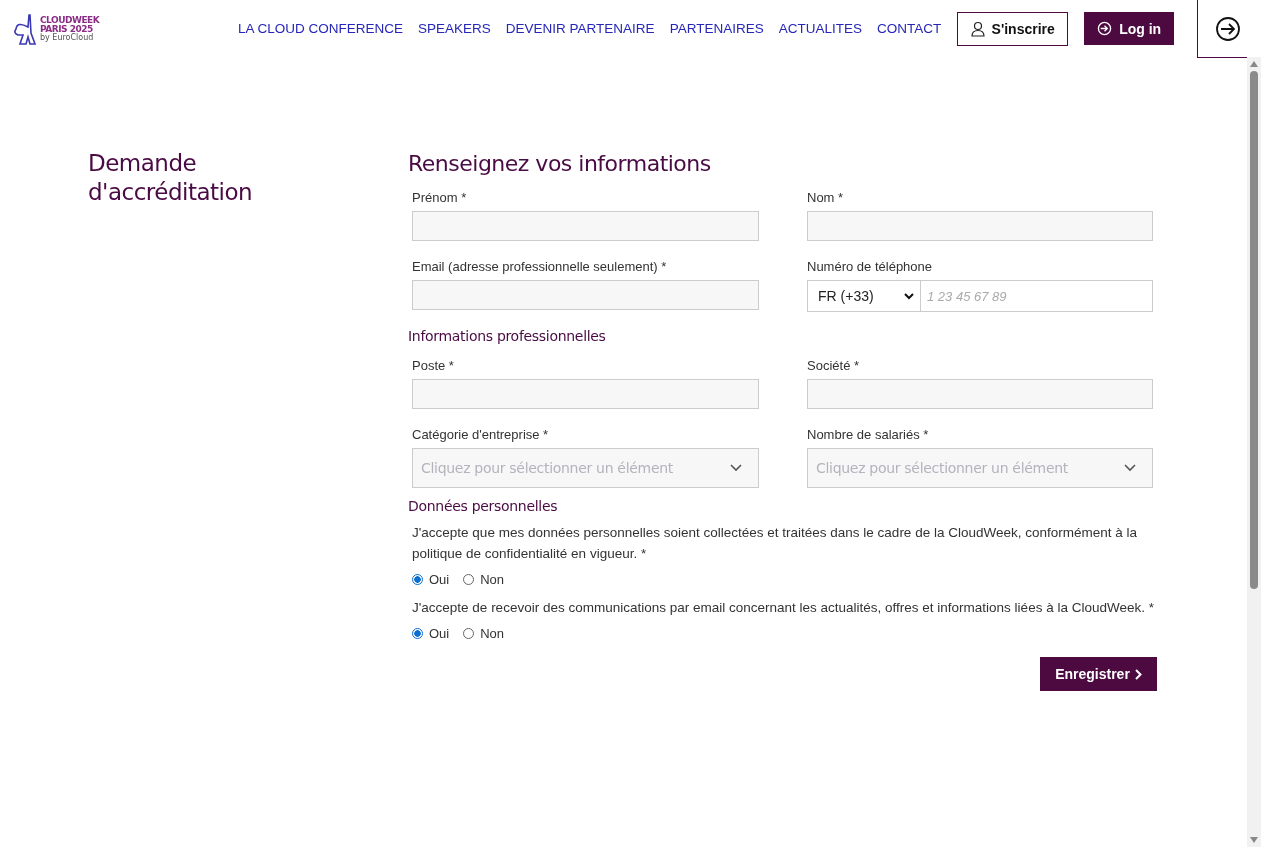  I want to click on nav-link: DEVENIR PARTENAIRE, so click(580, 28).